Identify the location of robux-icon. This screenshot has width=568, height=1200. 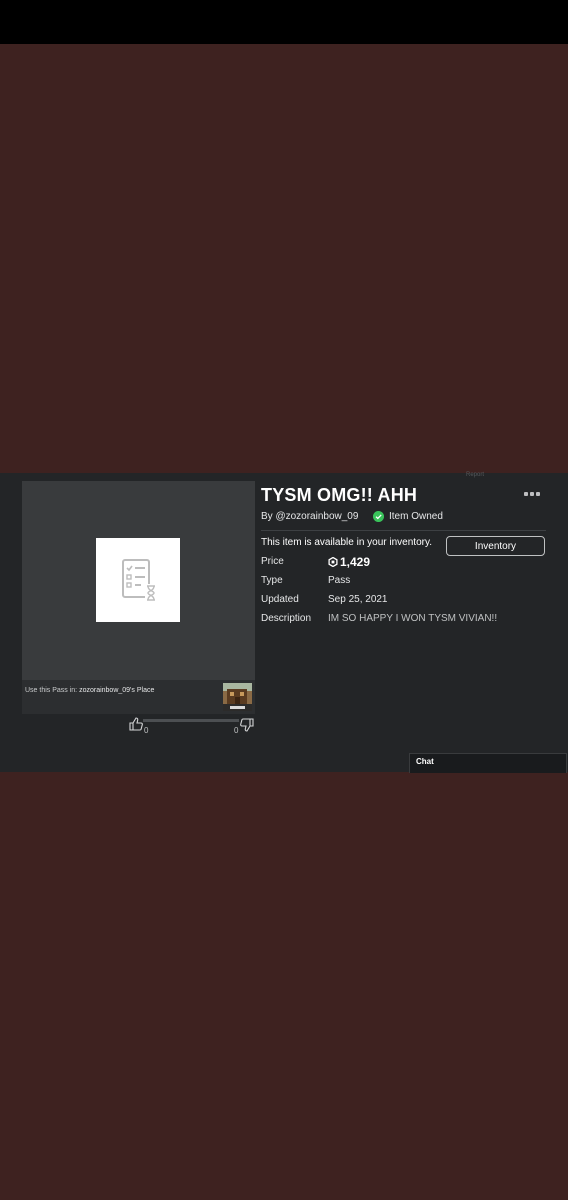
(333, 562).